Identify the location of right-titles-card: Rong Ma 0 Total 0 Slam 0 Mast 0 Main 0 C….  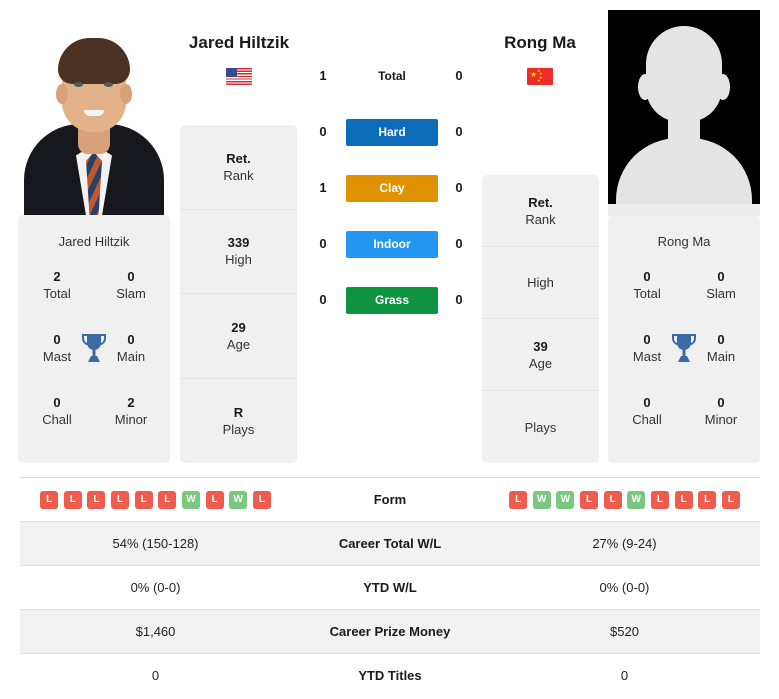
(684, 339).